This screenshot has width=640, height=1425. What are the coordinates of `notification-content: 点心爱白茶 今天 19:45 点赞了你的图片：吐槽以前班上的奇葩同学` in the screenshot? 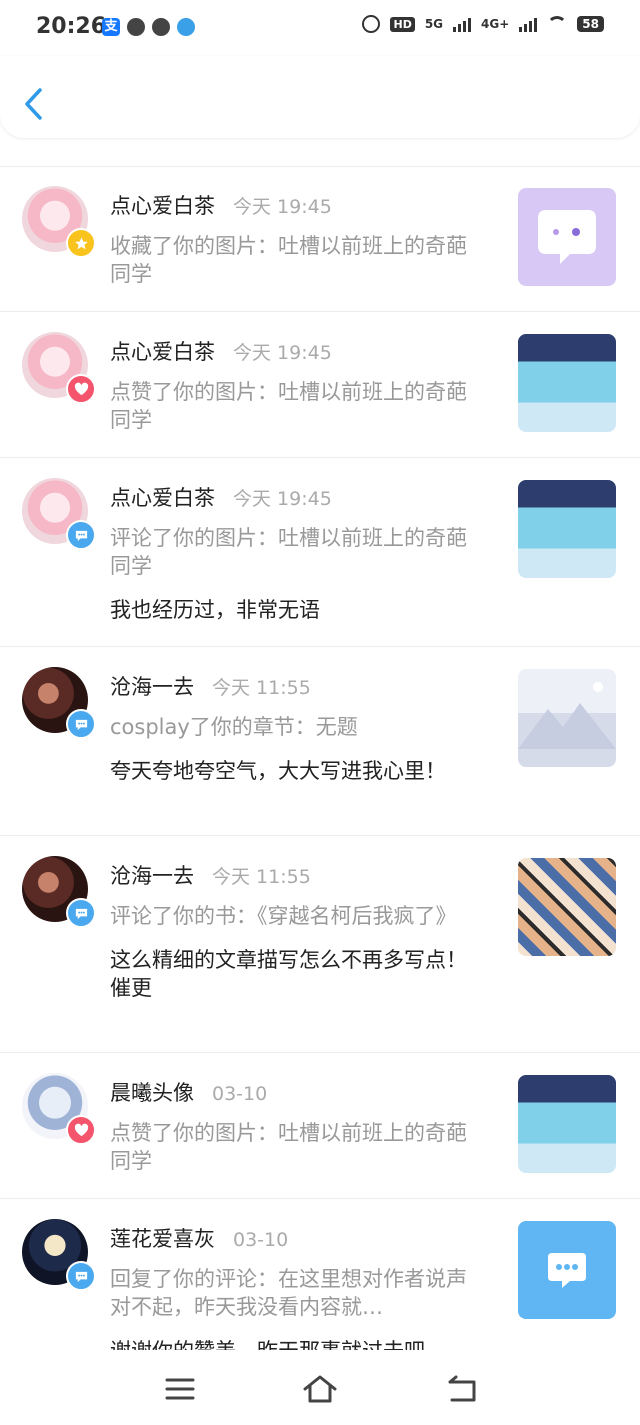 It's located at (295, 385).